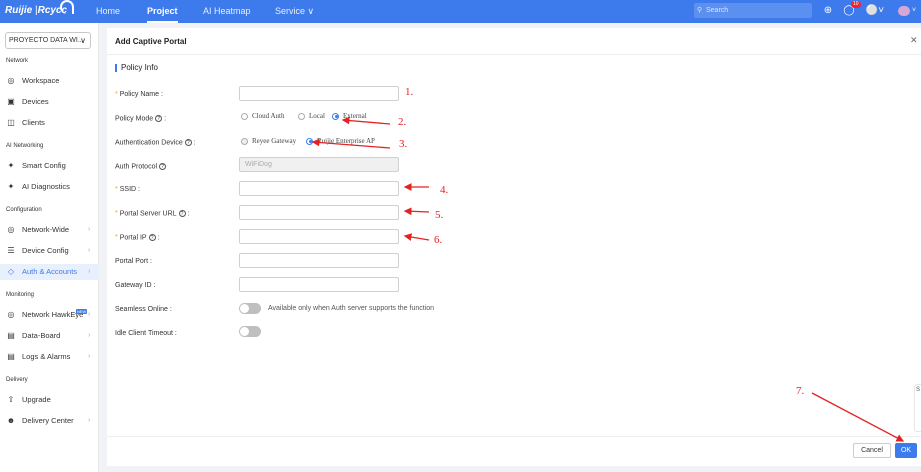  I want to click on notification-badge: 10, so click(856, 4).